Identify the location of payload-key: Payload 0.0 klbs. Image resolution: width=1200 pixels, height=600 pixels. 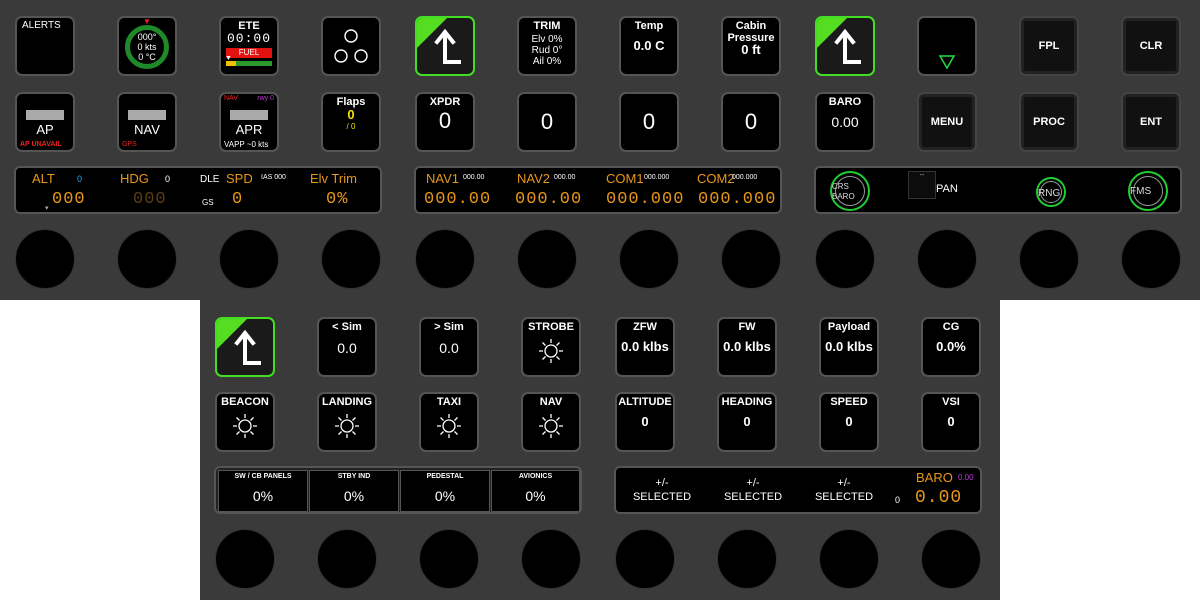
(849, 347).